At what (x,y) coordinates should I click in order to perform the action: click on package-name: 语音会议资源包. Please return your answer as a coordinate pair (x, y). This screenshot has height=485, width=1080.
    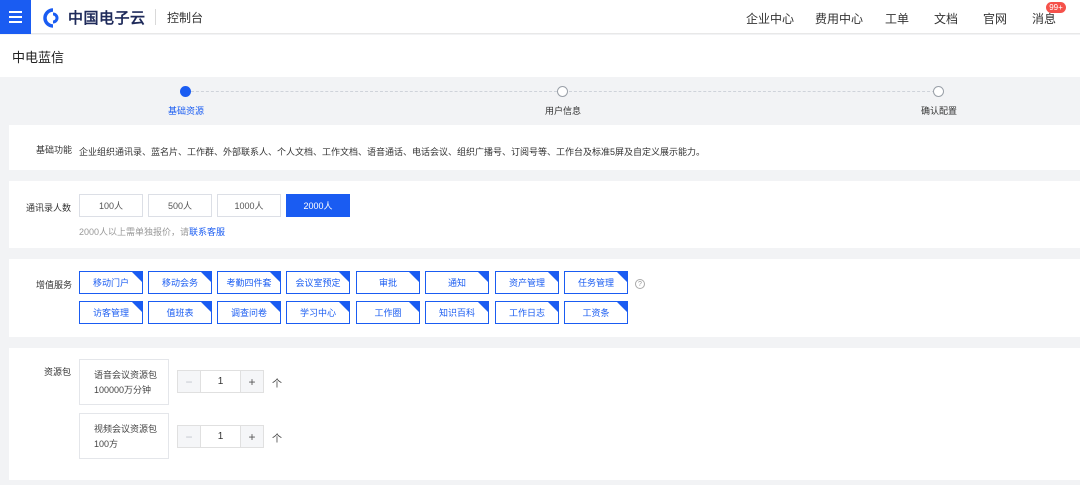
    Looking at the image, I should click on (126, 375).